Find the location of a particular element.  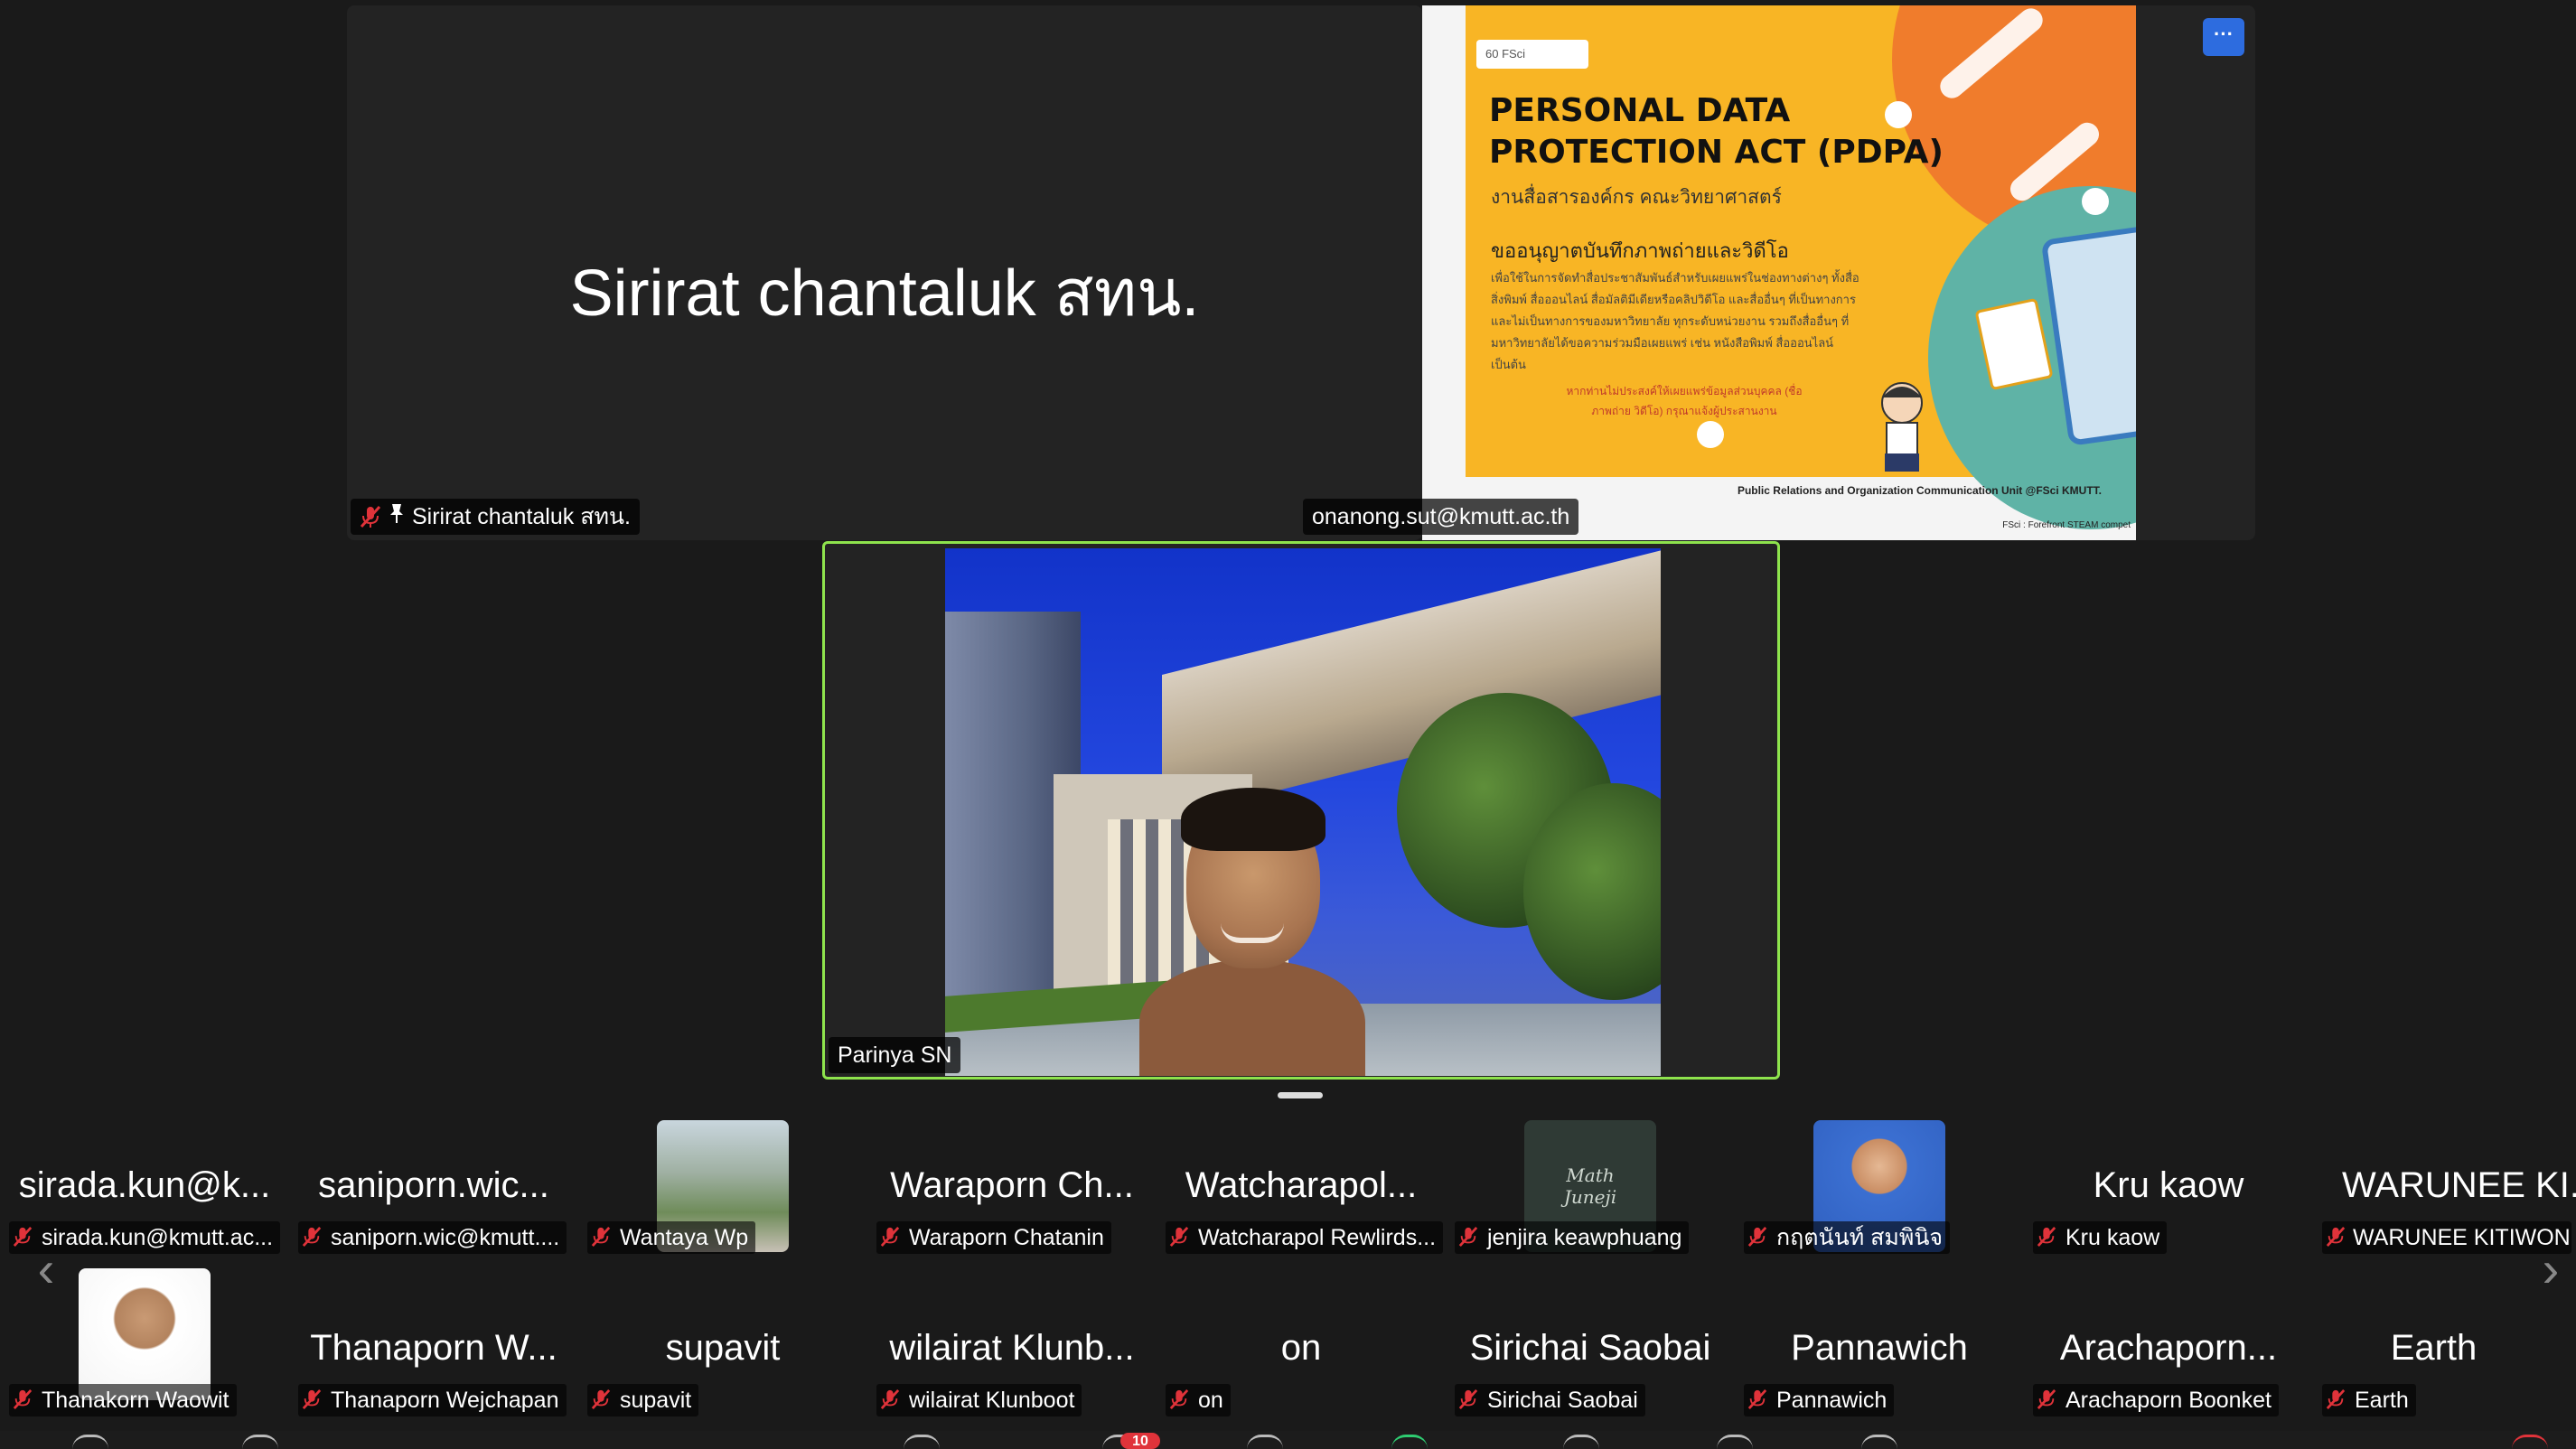

gallery-tile: Kru kaow Kru kaow is located at coordinates (2168, 1181).